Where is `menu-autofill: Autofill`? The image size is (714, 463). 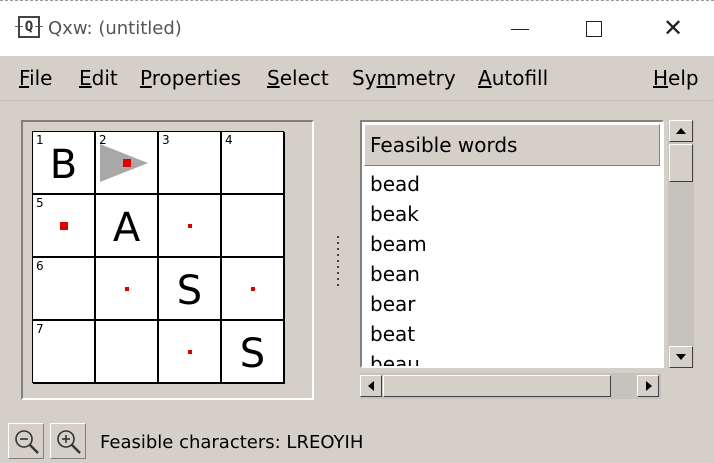 menu-autofill: Autofill is located at coordinates (513, 78).